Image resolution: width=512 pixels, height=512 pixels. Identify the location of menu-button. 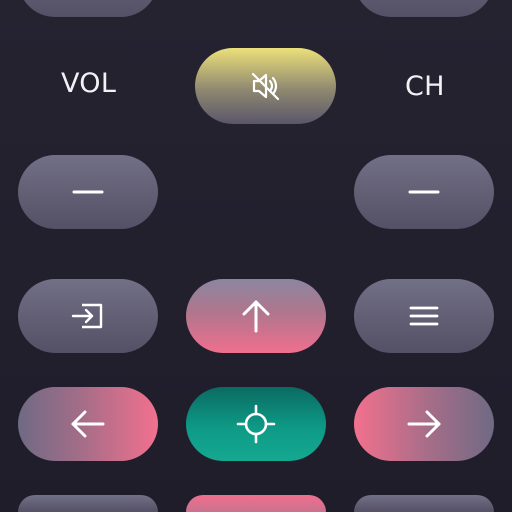
(424, 316).